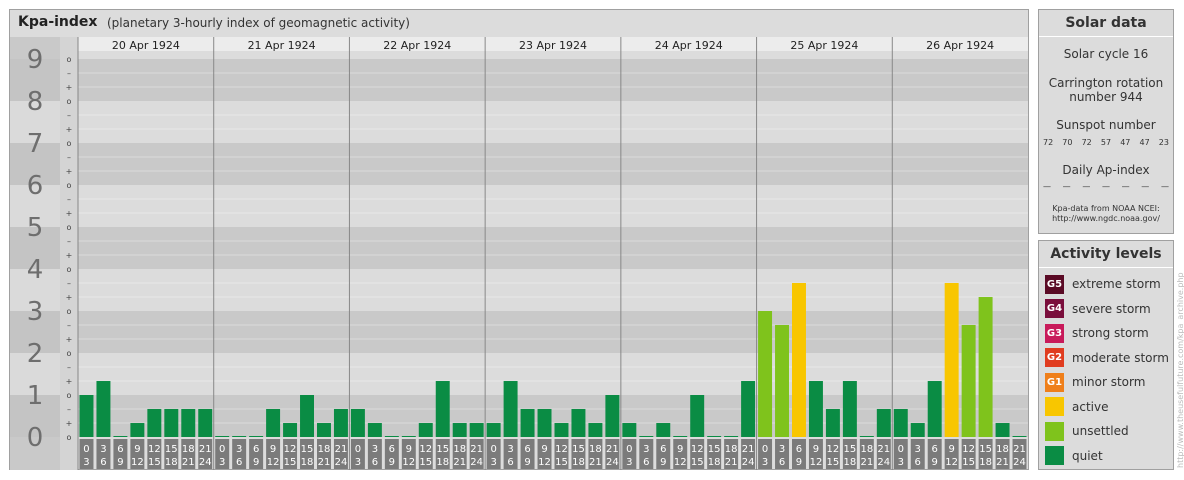  I want to click on y-tick-label: 8, so click(35, 102).